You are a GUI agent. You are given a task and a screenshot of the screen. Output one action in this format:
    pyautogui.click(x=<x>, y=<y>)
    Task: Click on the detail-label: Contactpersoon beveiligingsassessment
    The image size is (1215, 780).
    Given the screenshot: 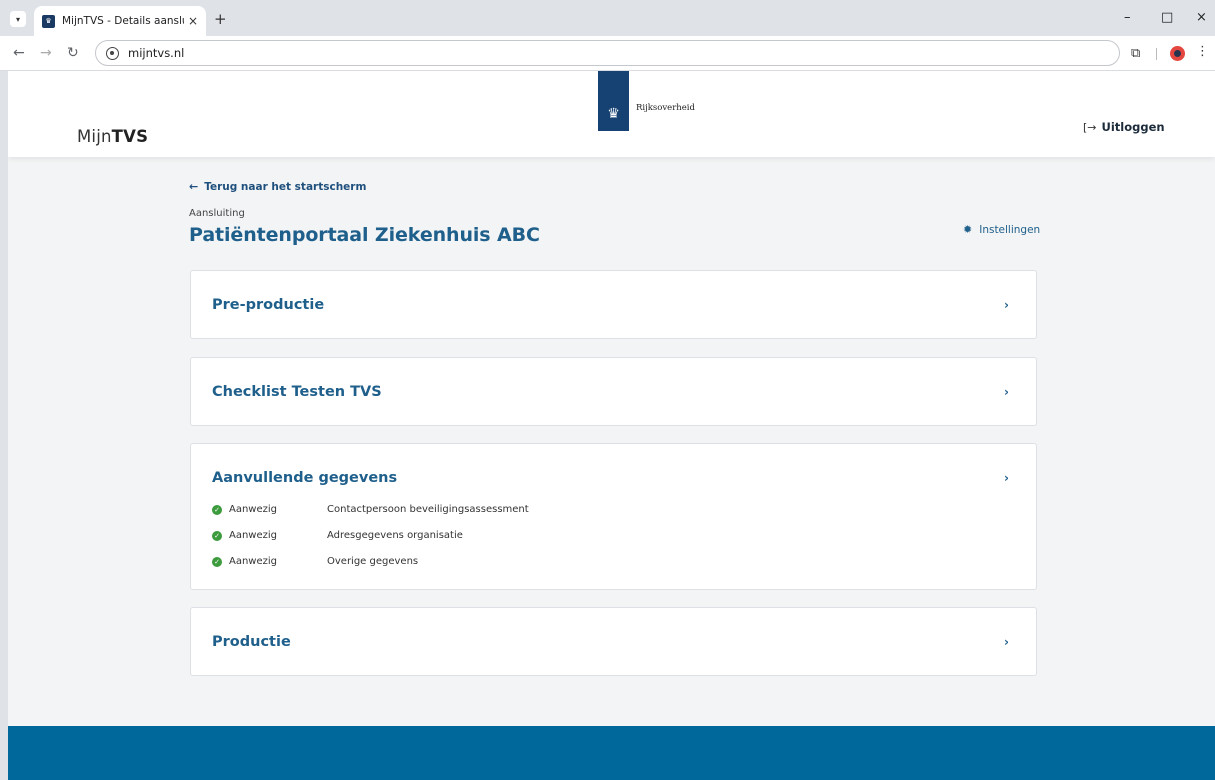 What is the action you would take?
    pyautogui.click(x=428, y=509)
    